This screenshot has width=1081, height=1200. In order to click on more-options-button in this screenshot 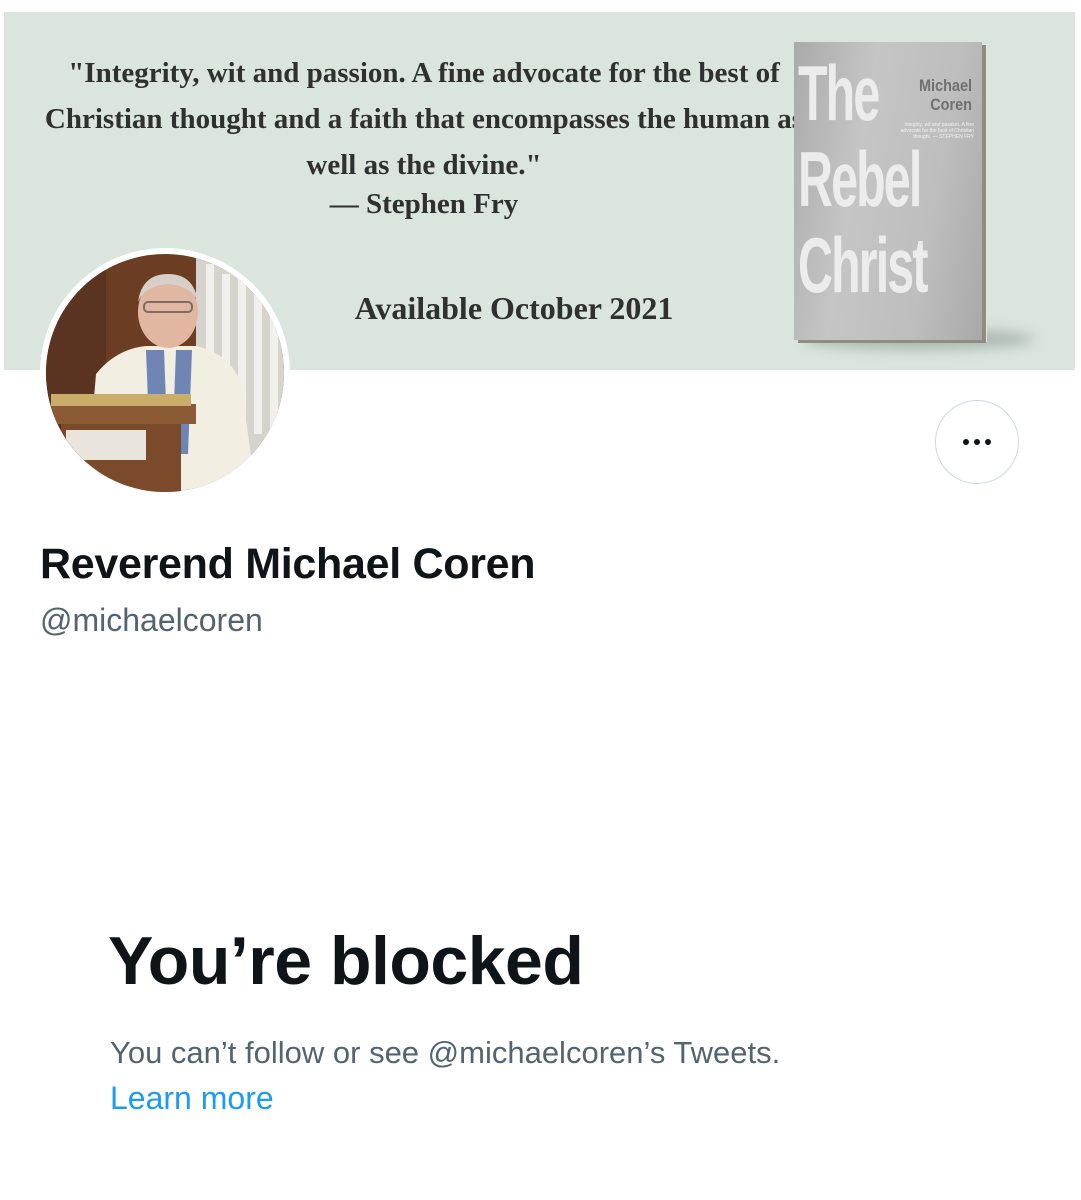, I will do `click(977, 442)`.